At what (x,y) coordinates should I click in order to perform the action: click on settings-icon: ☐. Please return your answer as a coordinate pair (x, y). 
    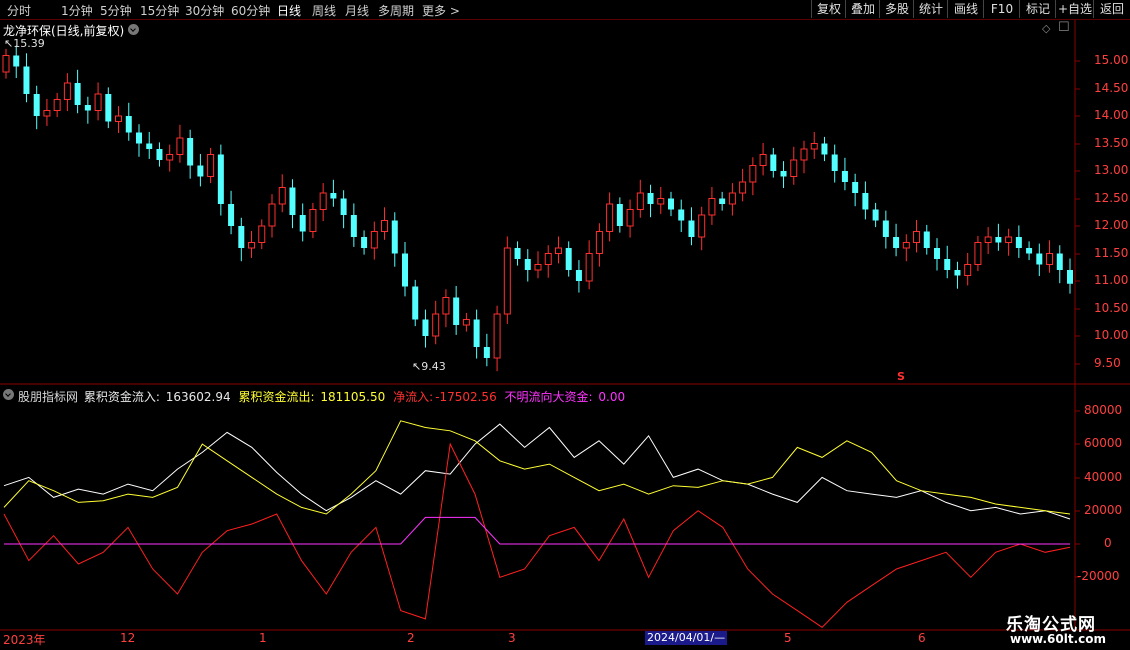
    Looking at the image, I should click on (1064, 27).